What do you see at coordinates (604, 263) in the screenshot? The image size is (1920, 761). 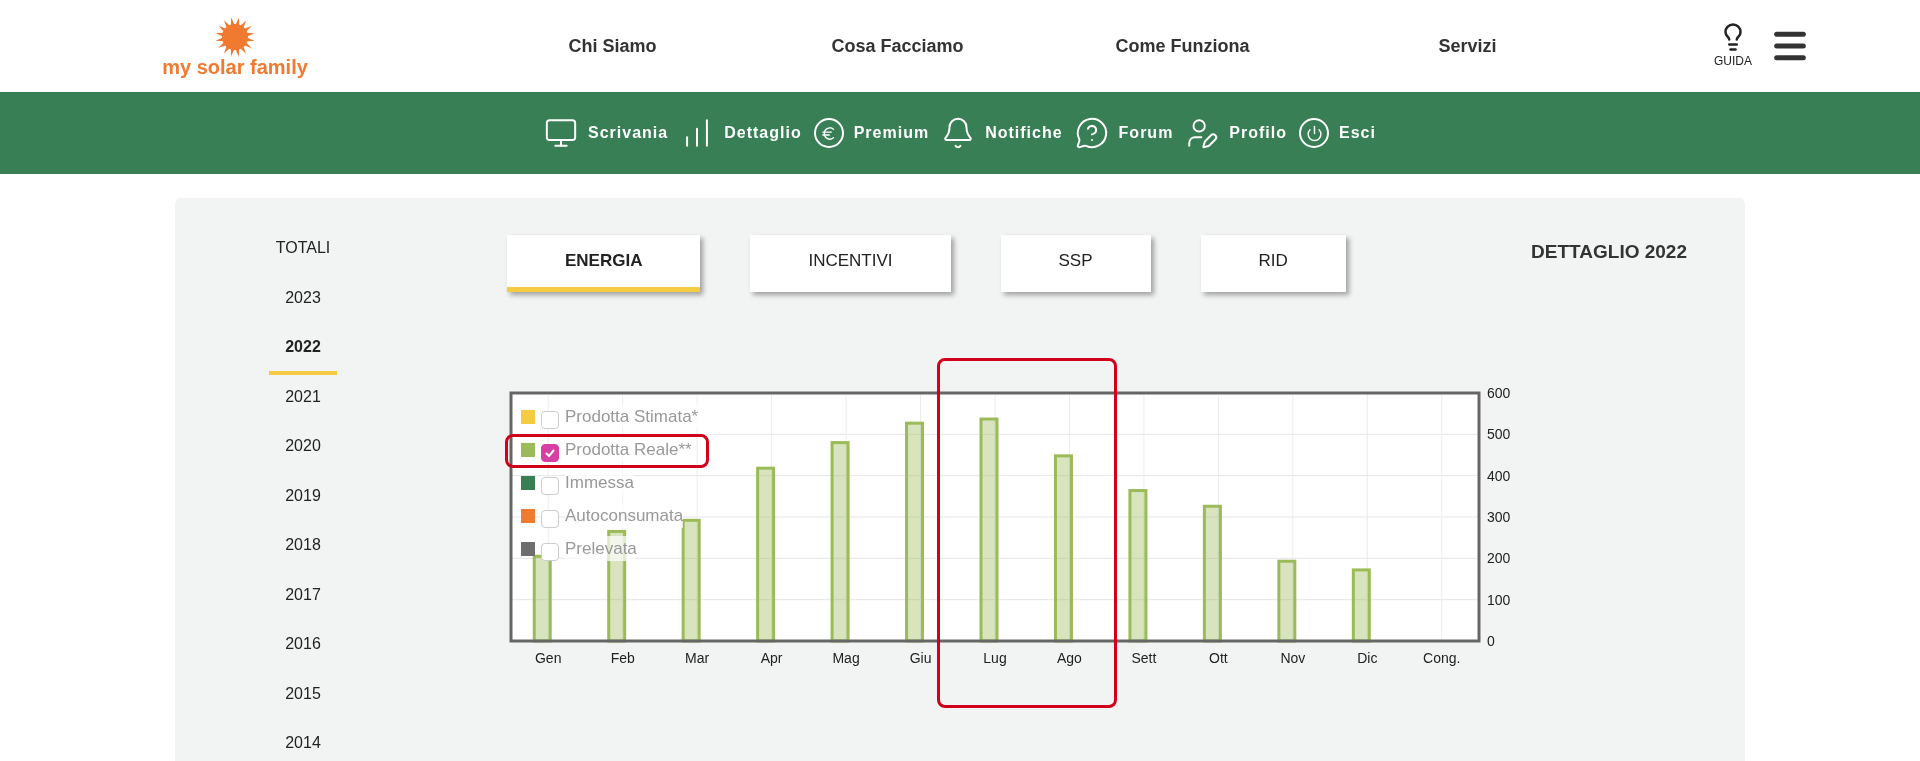 I see `tab: ENERGIA` at bounding box center [604, 263].